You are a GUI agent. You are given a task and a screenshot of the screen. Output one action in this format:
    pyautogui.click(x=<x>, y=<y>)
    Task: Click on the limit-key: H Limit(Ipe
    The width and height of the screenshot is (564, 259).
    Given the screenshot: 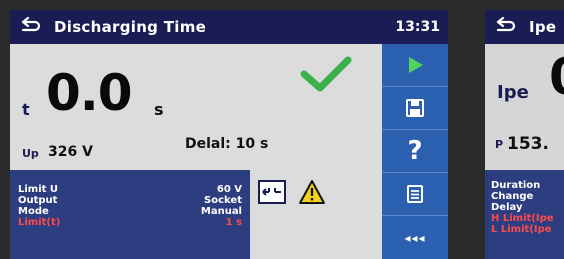 What is the action you would take?
    pyautogui.click(x=522, y=218)
    